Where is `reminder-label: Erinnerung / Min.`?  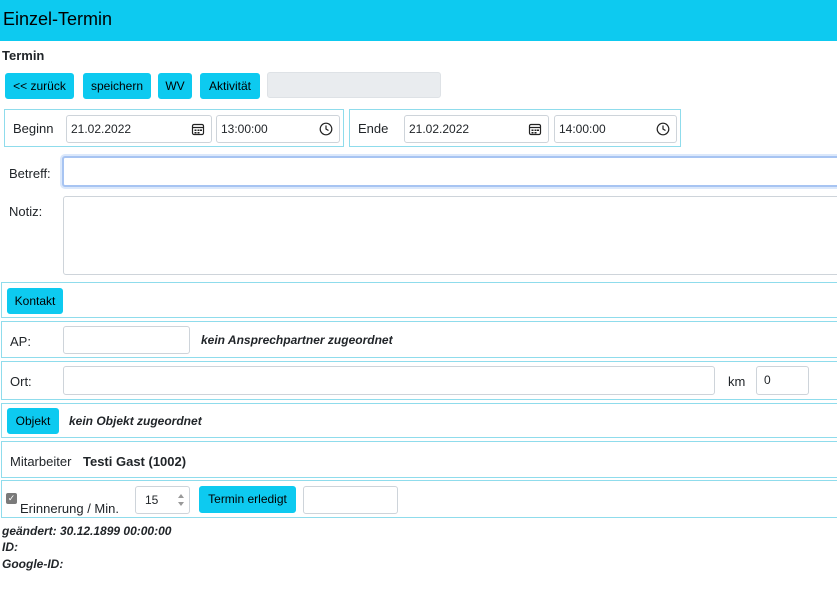
reminder-label: Erinnerung / Min. is located at coordinates (69, 508).